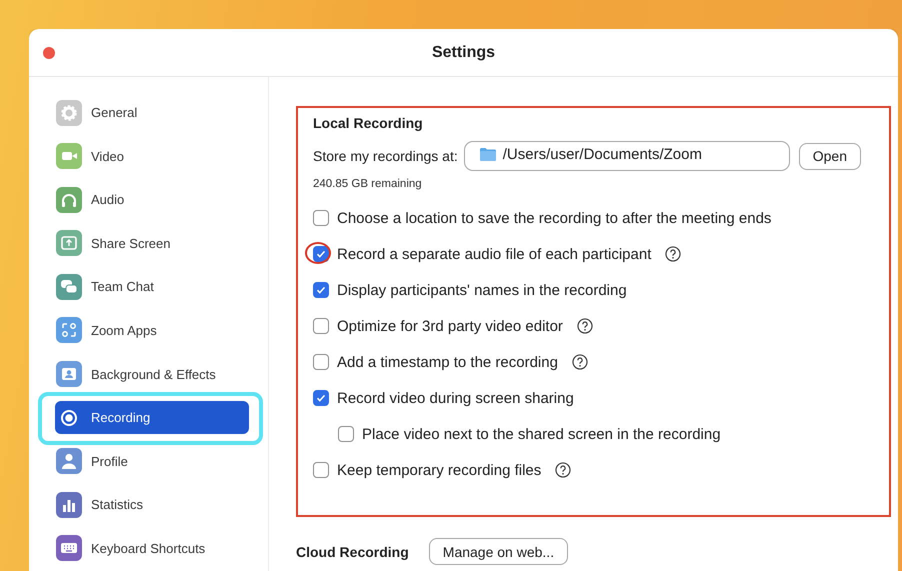 Image resolution: width=902 pixels, height=571 pixels. What do you see at coordinates (152, 548) in the screenshot?
I see `sidebar-item: Keyboard Shortcuts` at bounding box center [152, 548].